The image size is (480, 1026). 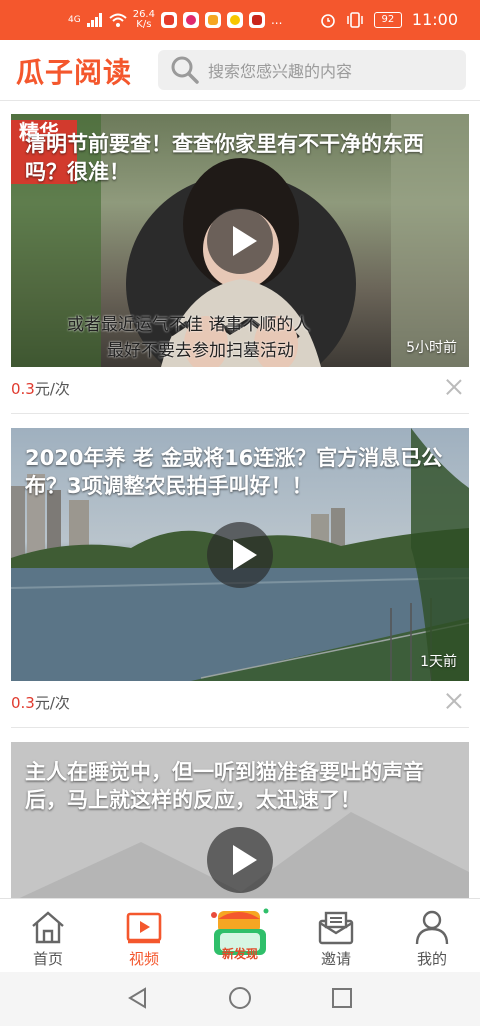 What do you see at coordinates (342, 998) in the screenshot?
I see `recents-icon` at bounding box center [342, 998].